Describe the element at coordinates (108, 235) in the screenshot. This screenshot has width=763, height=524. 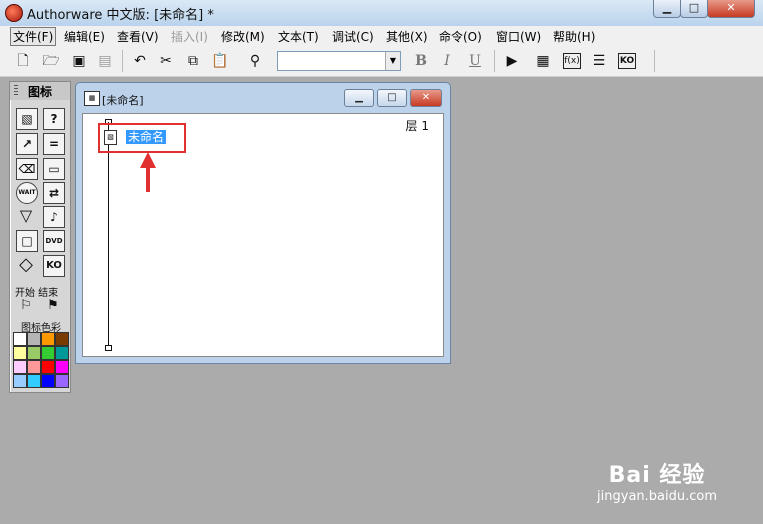
I see `flowline` at that location.